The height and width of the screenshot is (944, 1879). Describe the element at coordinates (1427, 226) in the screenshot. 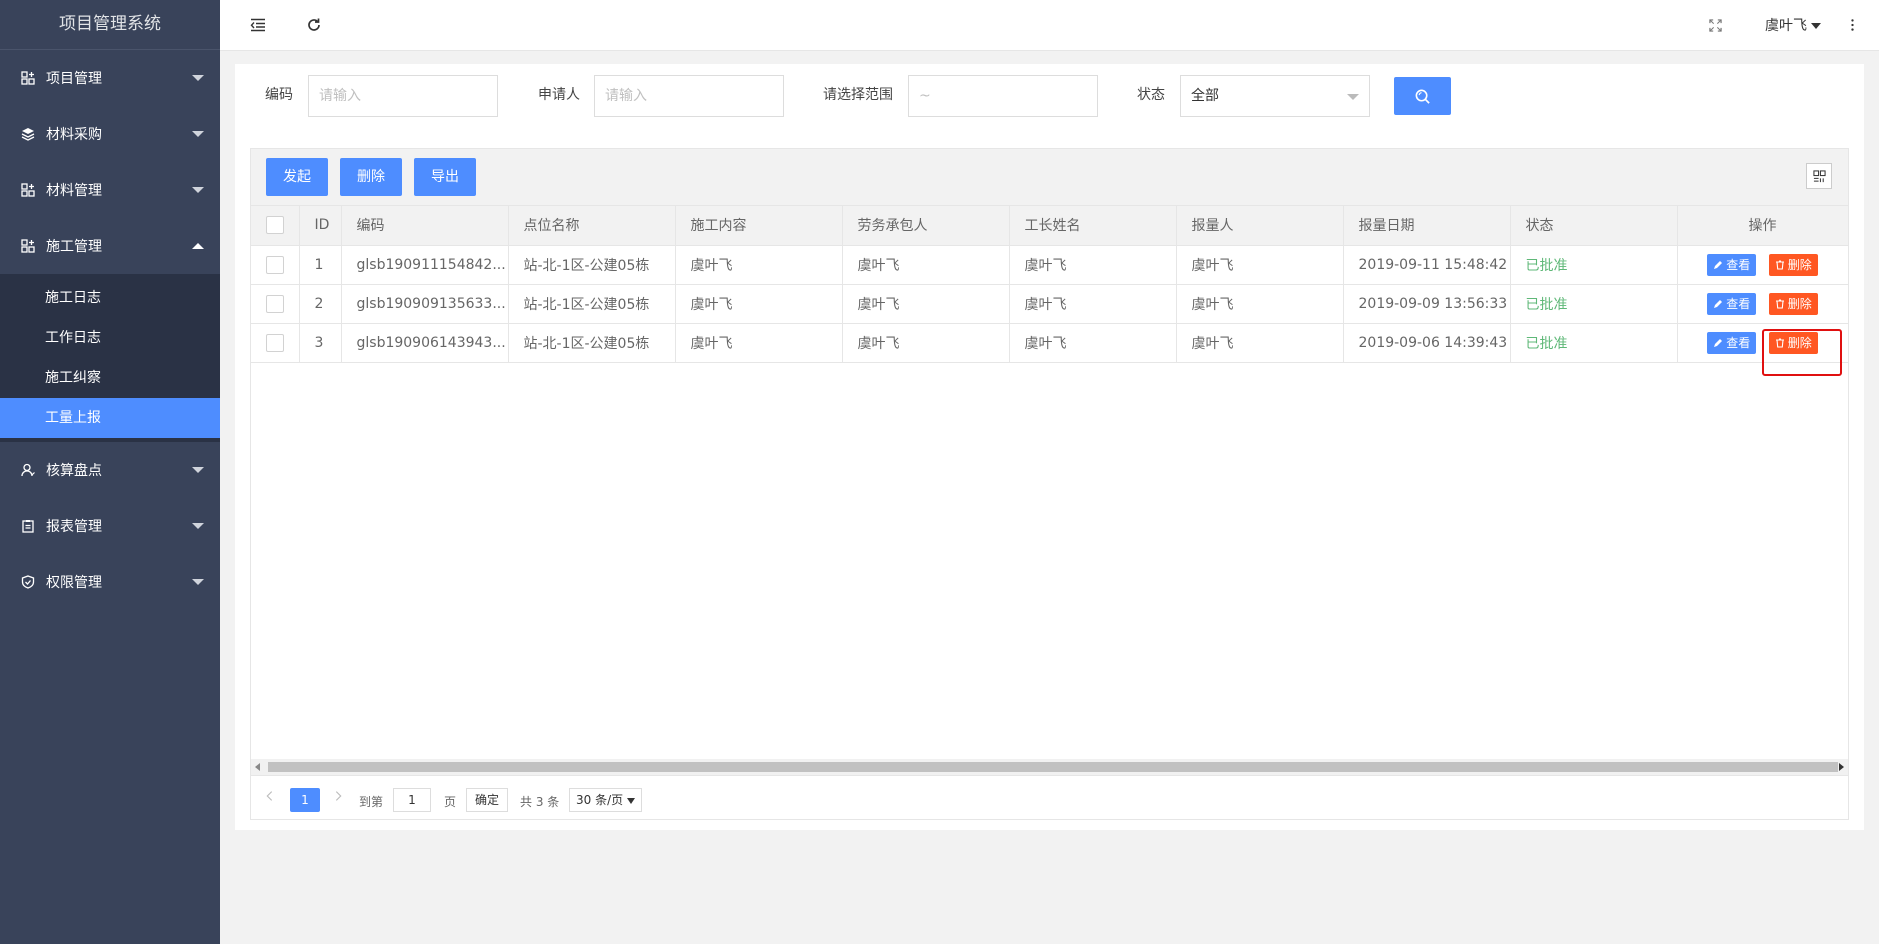

I see `column-header: 报量日期` at that location.